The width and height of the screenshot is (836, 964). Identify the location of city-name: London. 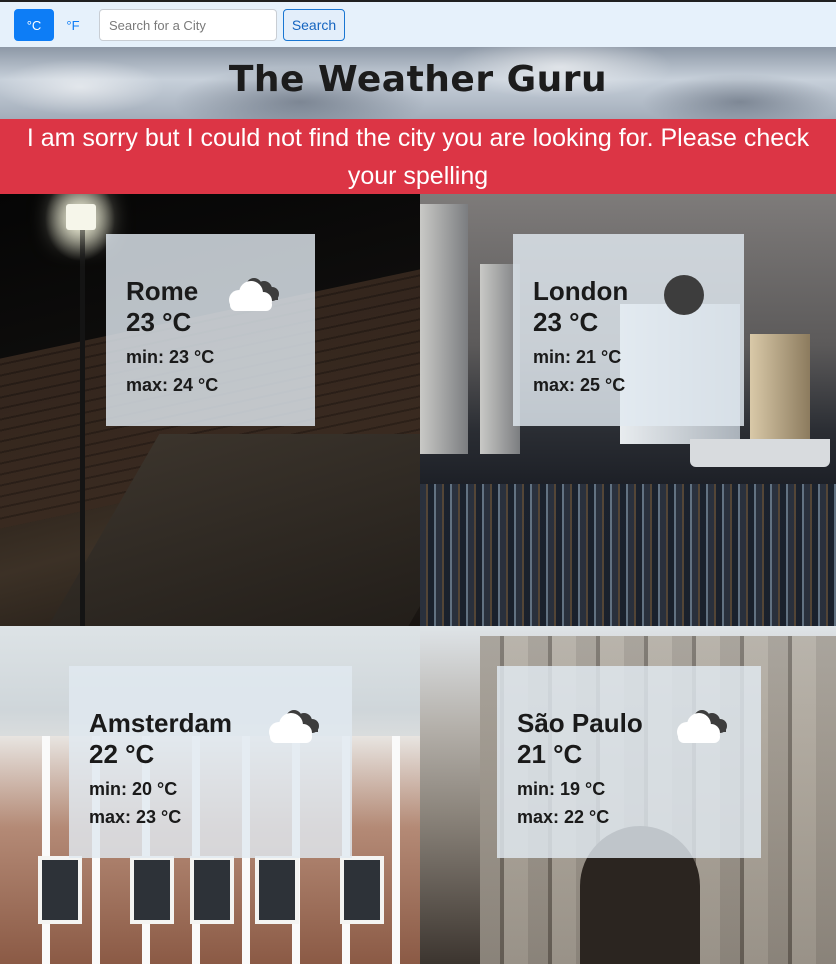
(581, 291).